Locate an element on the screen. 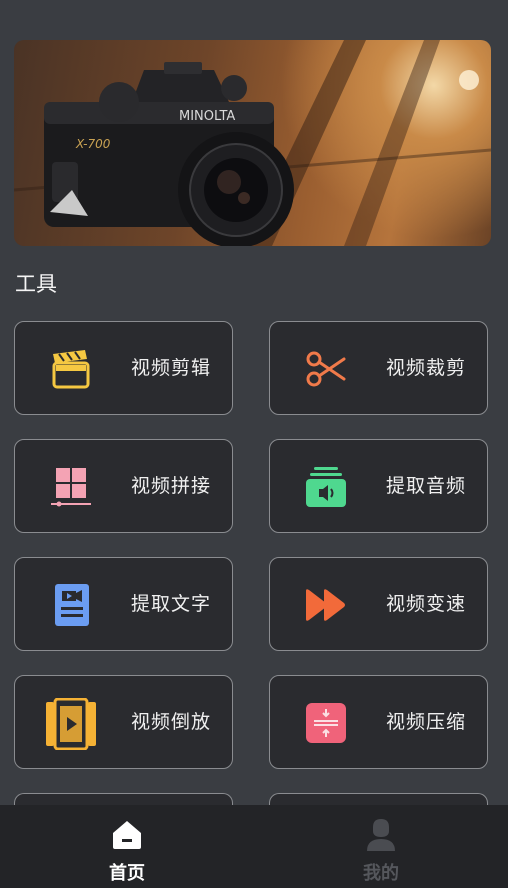  bottom-tab-bar: 首页 我的 is located at coordinates (254, 846).